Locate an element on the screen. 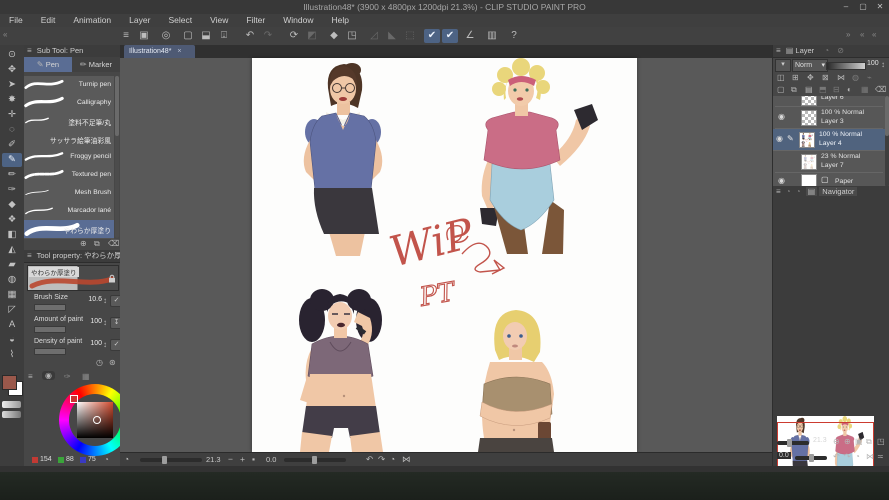 The width and height of the screenshot is (889, 500). eraser-shortcut-icon: ◆ is located at coordinates (334, 36).